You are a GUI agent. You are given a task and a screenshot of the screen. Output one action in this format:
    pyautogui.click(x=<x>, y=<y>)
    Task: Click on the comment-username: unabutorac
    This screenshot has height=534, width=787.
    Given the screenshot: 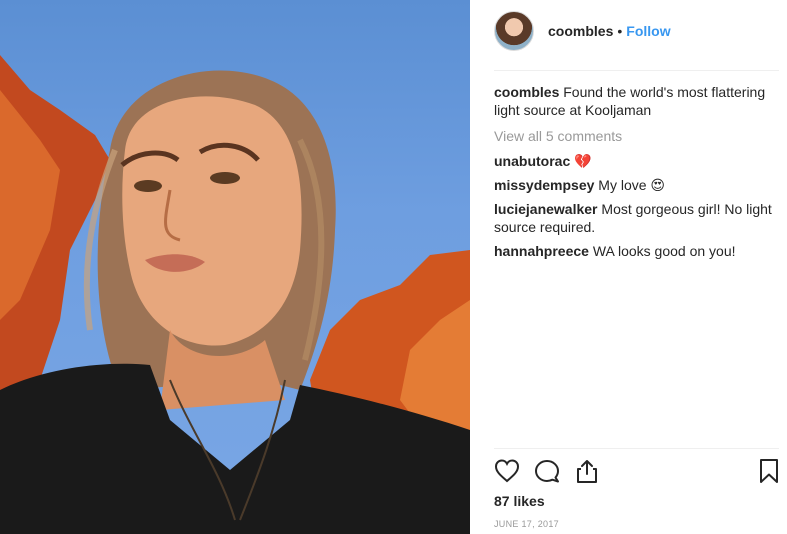 What is the action you would take?
    pyautogui.click(x=532, y=161)
    